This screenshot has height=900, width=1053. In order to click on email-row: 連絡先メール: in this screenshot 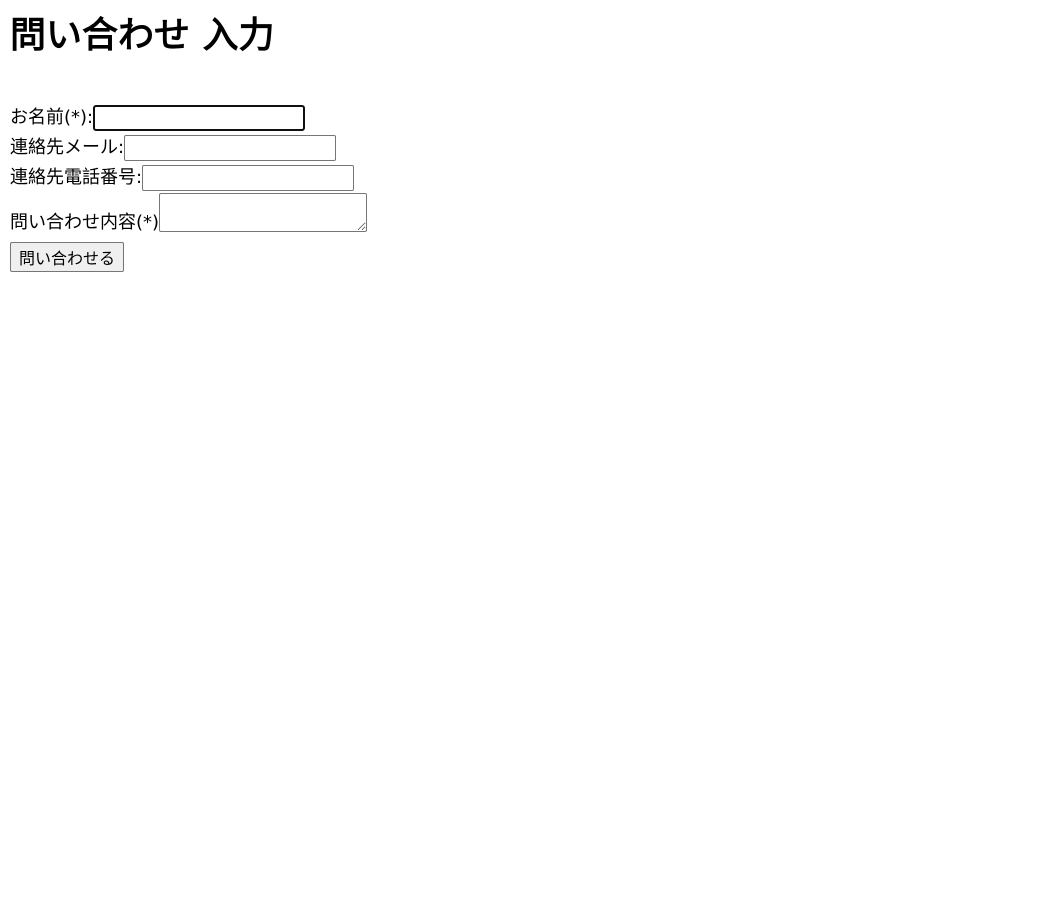, I will do `click(173, 148)`.